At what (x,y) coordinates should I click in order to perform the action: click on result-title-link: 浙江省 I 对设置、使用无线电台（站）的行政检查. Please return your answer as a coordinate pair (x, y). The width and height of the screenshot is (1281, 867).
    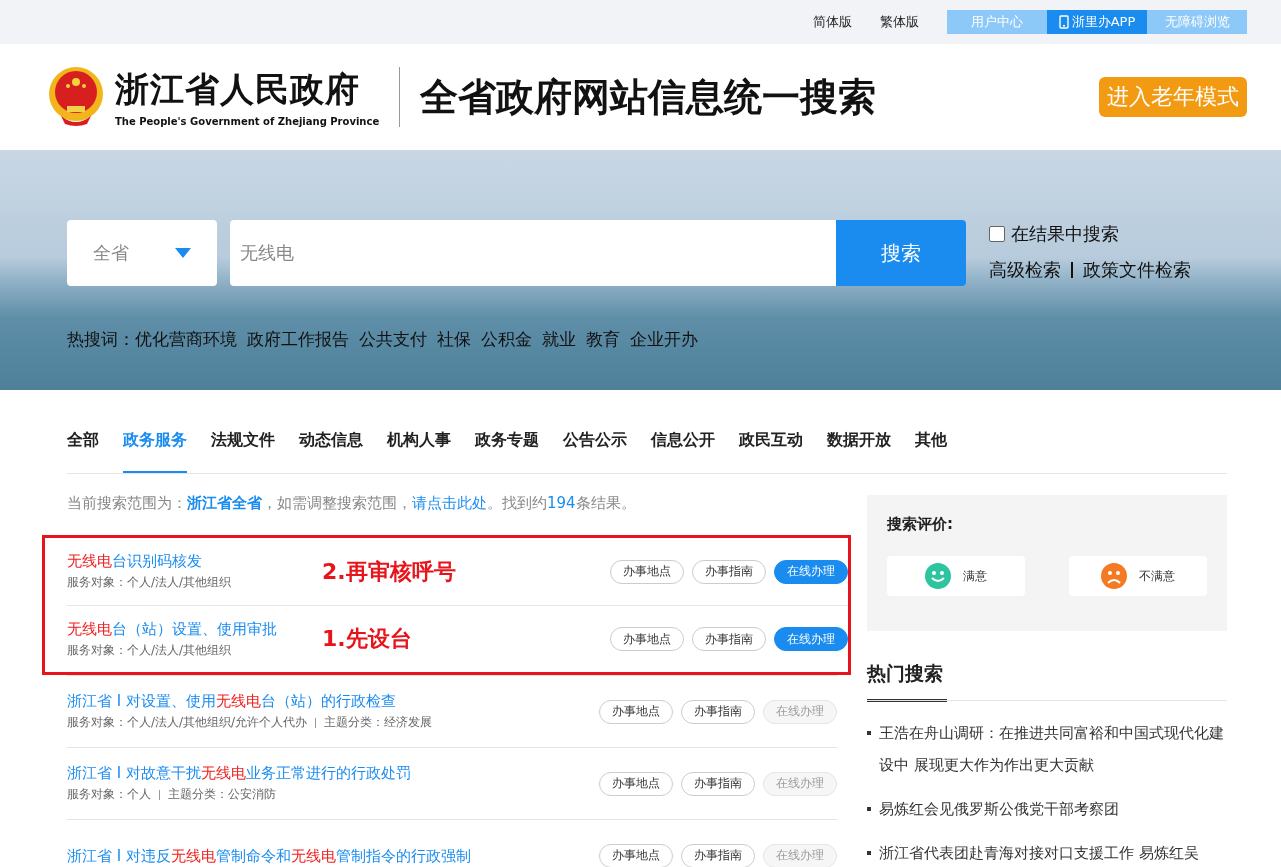
    Looking at the image, I should click on (250, 701).